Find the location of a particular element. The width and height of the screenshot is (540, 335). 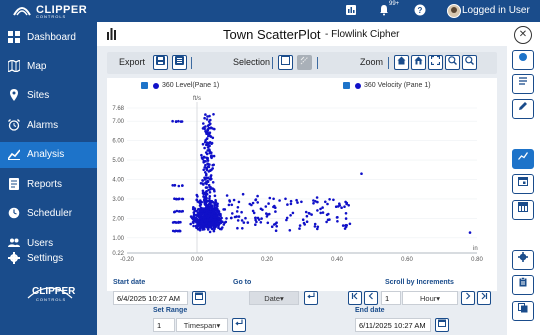

chevron-right-icon is located at coordinates (468, 296).